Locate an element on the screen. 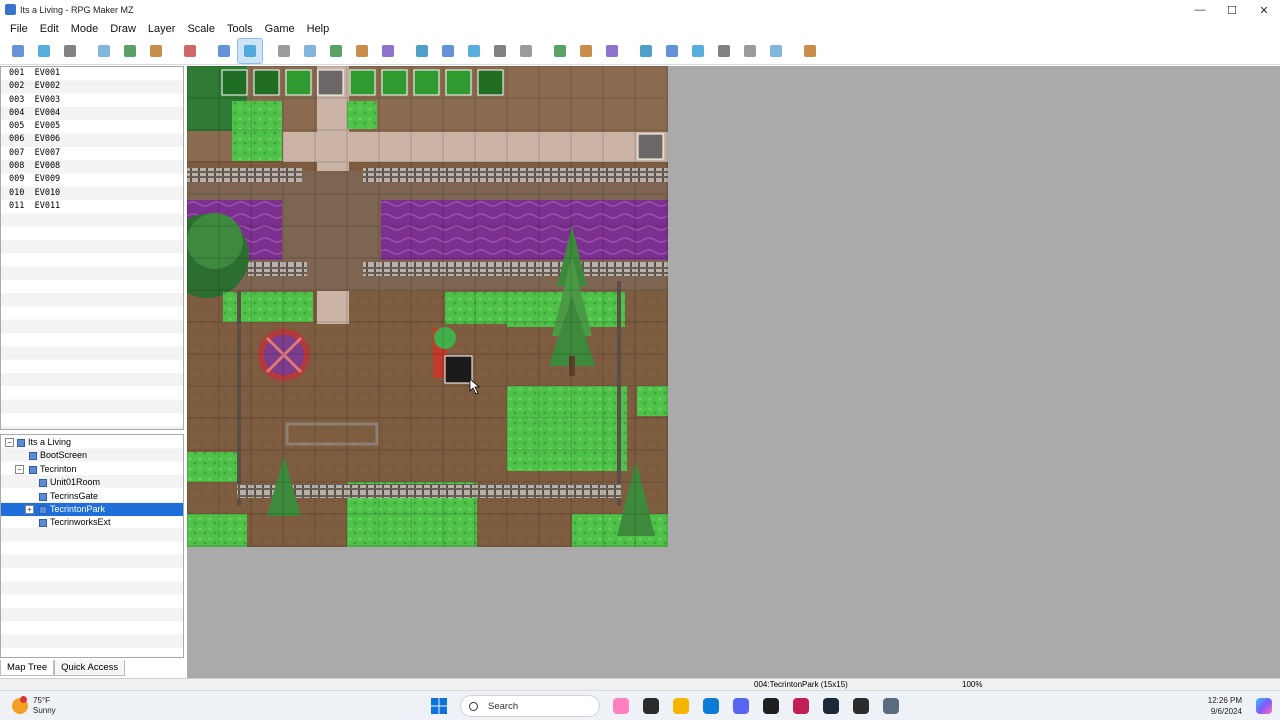 The width and height of the screenshot is (1280, 720). layer-auto-icon is located at coordinates (388, 51).